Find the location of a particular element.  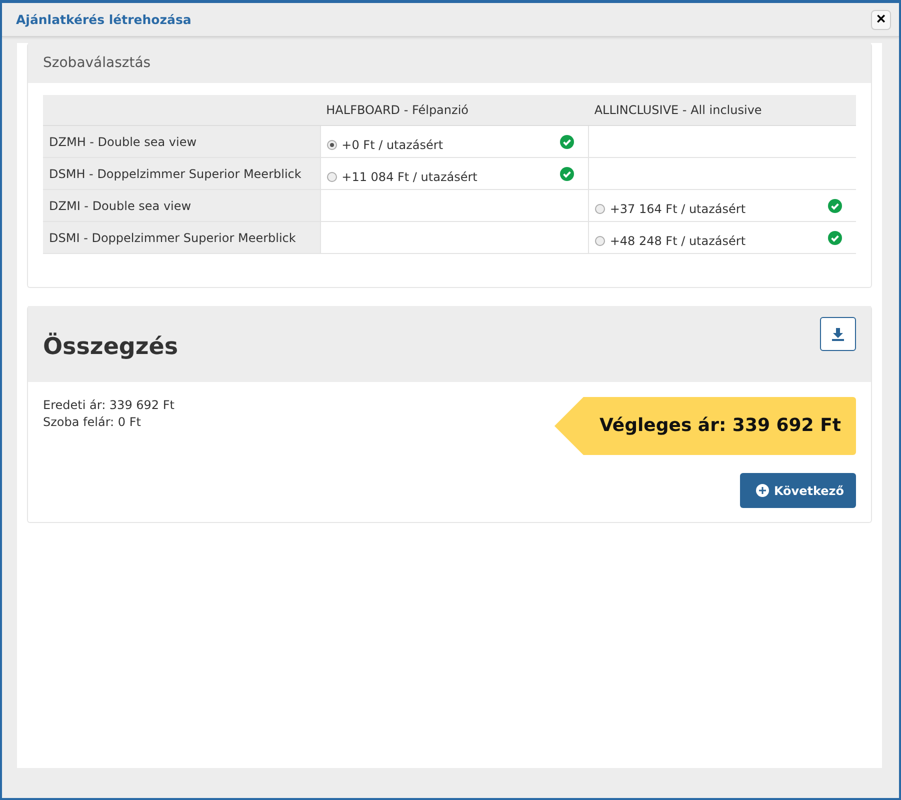

room-name-cell: DSMI - Doppelzimmer Superior Meerblick is located at coordinates (181, 238).